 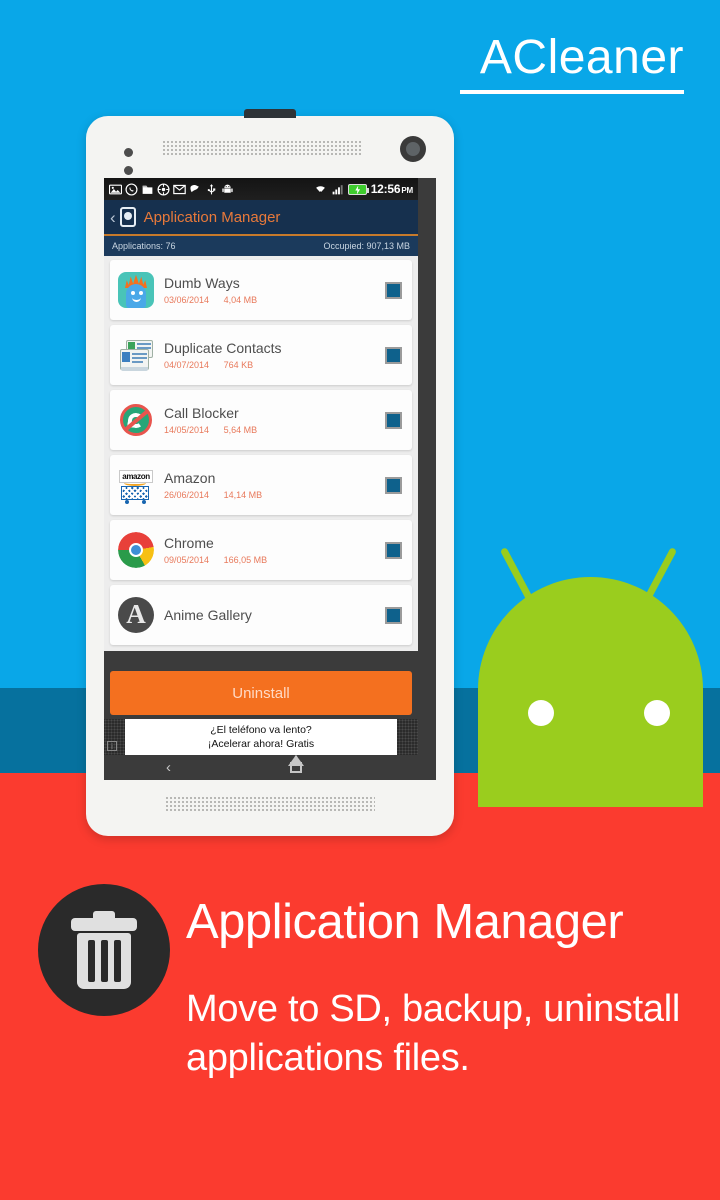 I want to click on duplicate-contacts-icon, so click(x=136, y=355).